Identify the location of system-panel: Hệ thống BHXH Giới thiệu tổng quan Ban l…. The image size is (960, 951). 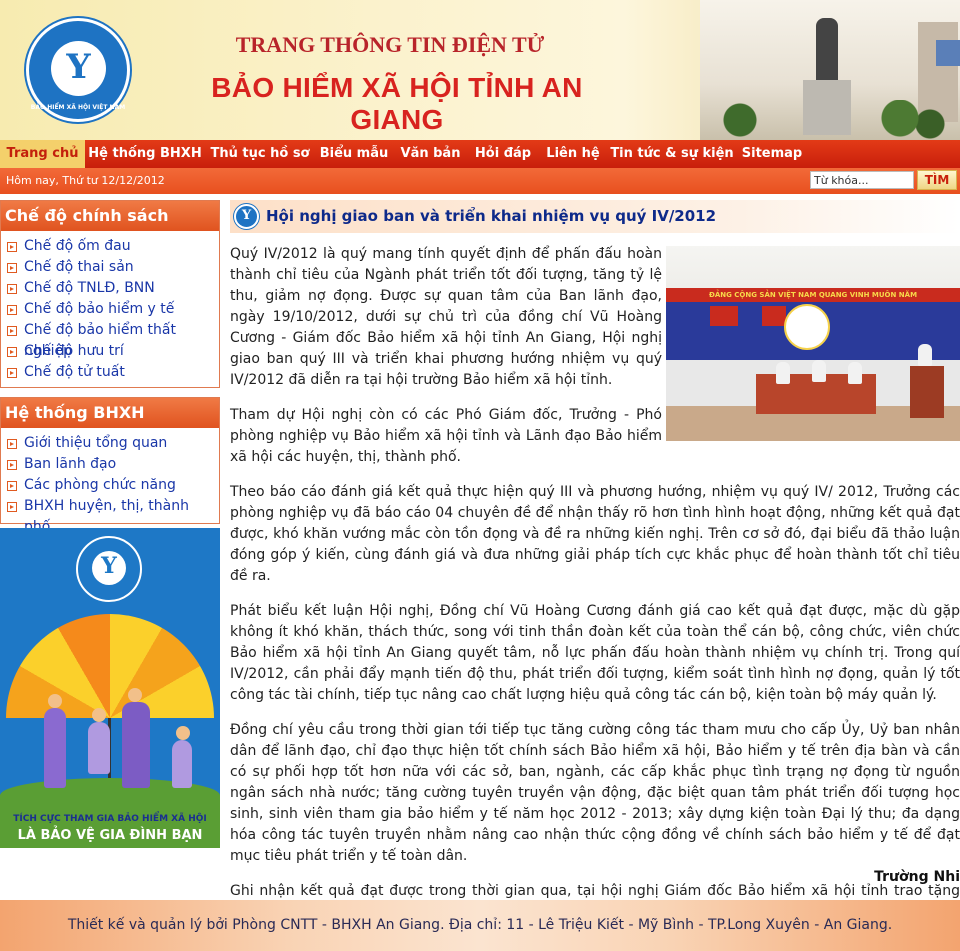
(110, 466).